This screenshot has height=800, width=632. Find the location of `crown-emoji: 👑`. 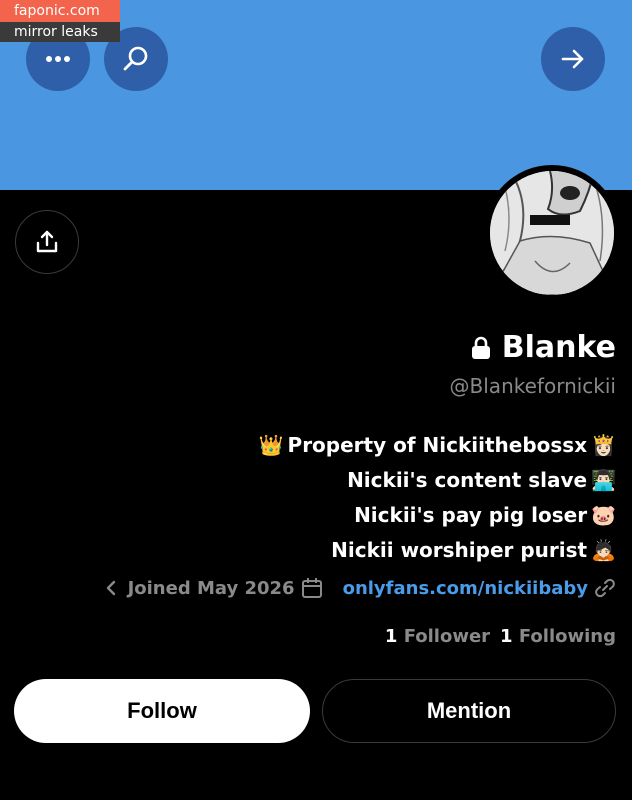

crown-emoji: 👑 is located at coordinates (271, 445).